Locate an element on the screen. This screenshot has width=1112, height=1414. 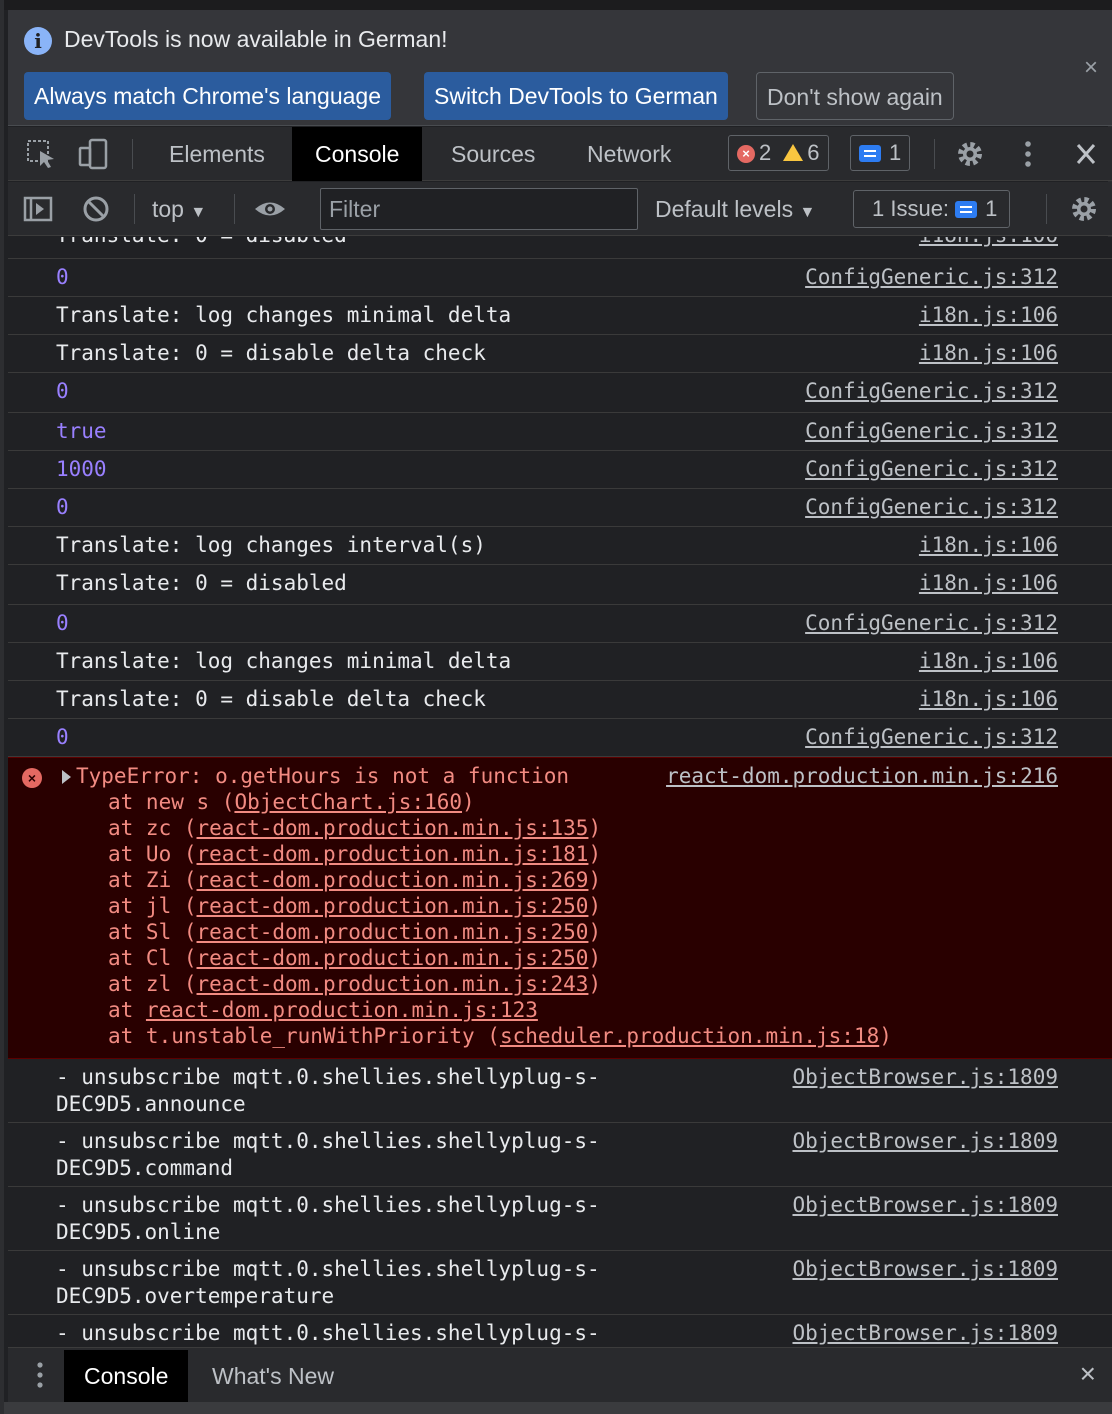
log-message-line2: DEC9D5.overtemperature is located at coordinates (195, 1296).